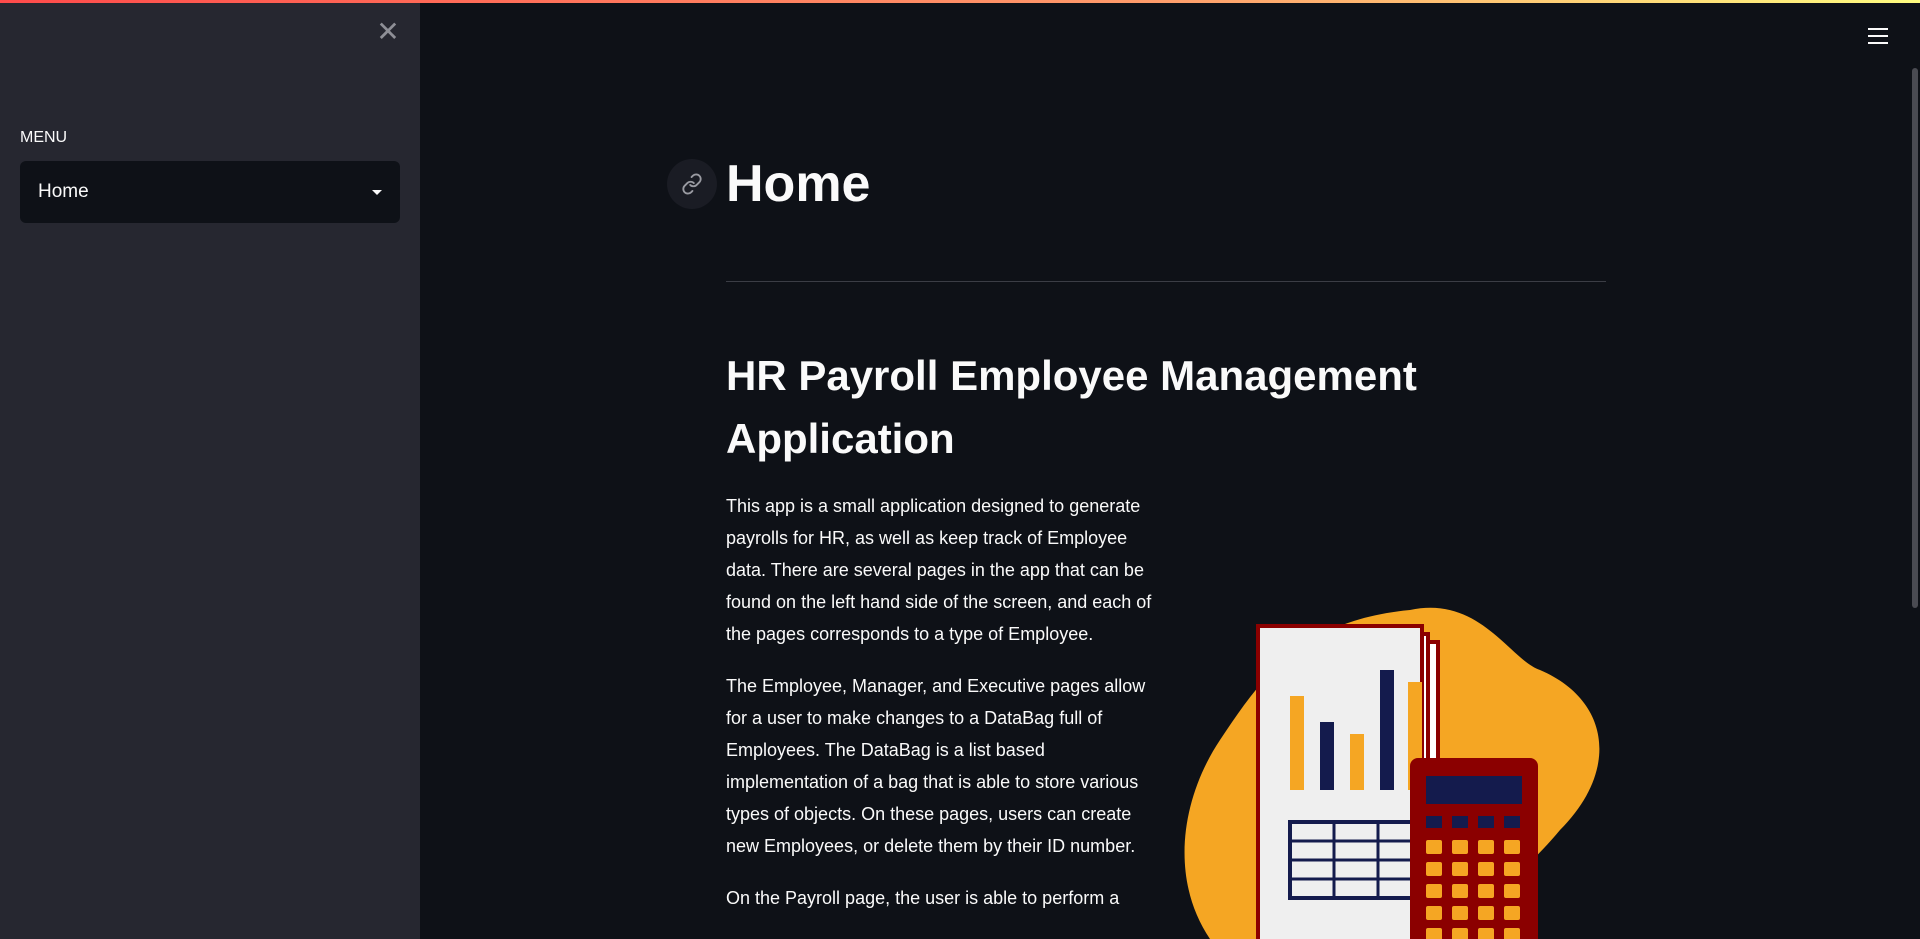 The width and height of the screenshot is (1920, 939). Describe the element at coordinates (798, 184) in the screenshot. I see `page-title: Home` at that location.